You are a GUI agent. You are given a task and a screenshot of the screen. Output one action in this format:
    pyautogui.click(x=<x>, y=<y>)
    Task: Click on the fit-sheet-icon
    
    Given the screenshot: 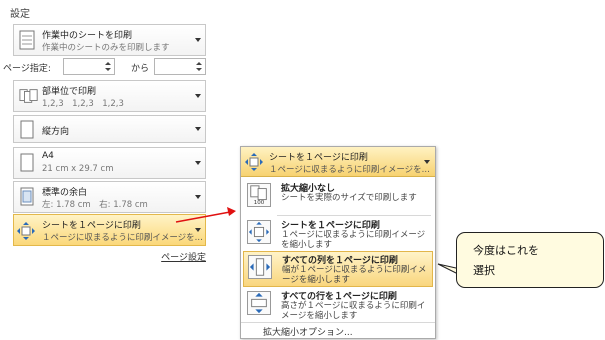 What is the action you would take?
    pyautogui.click(x=259, y=232)
    